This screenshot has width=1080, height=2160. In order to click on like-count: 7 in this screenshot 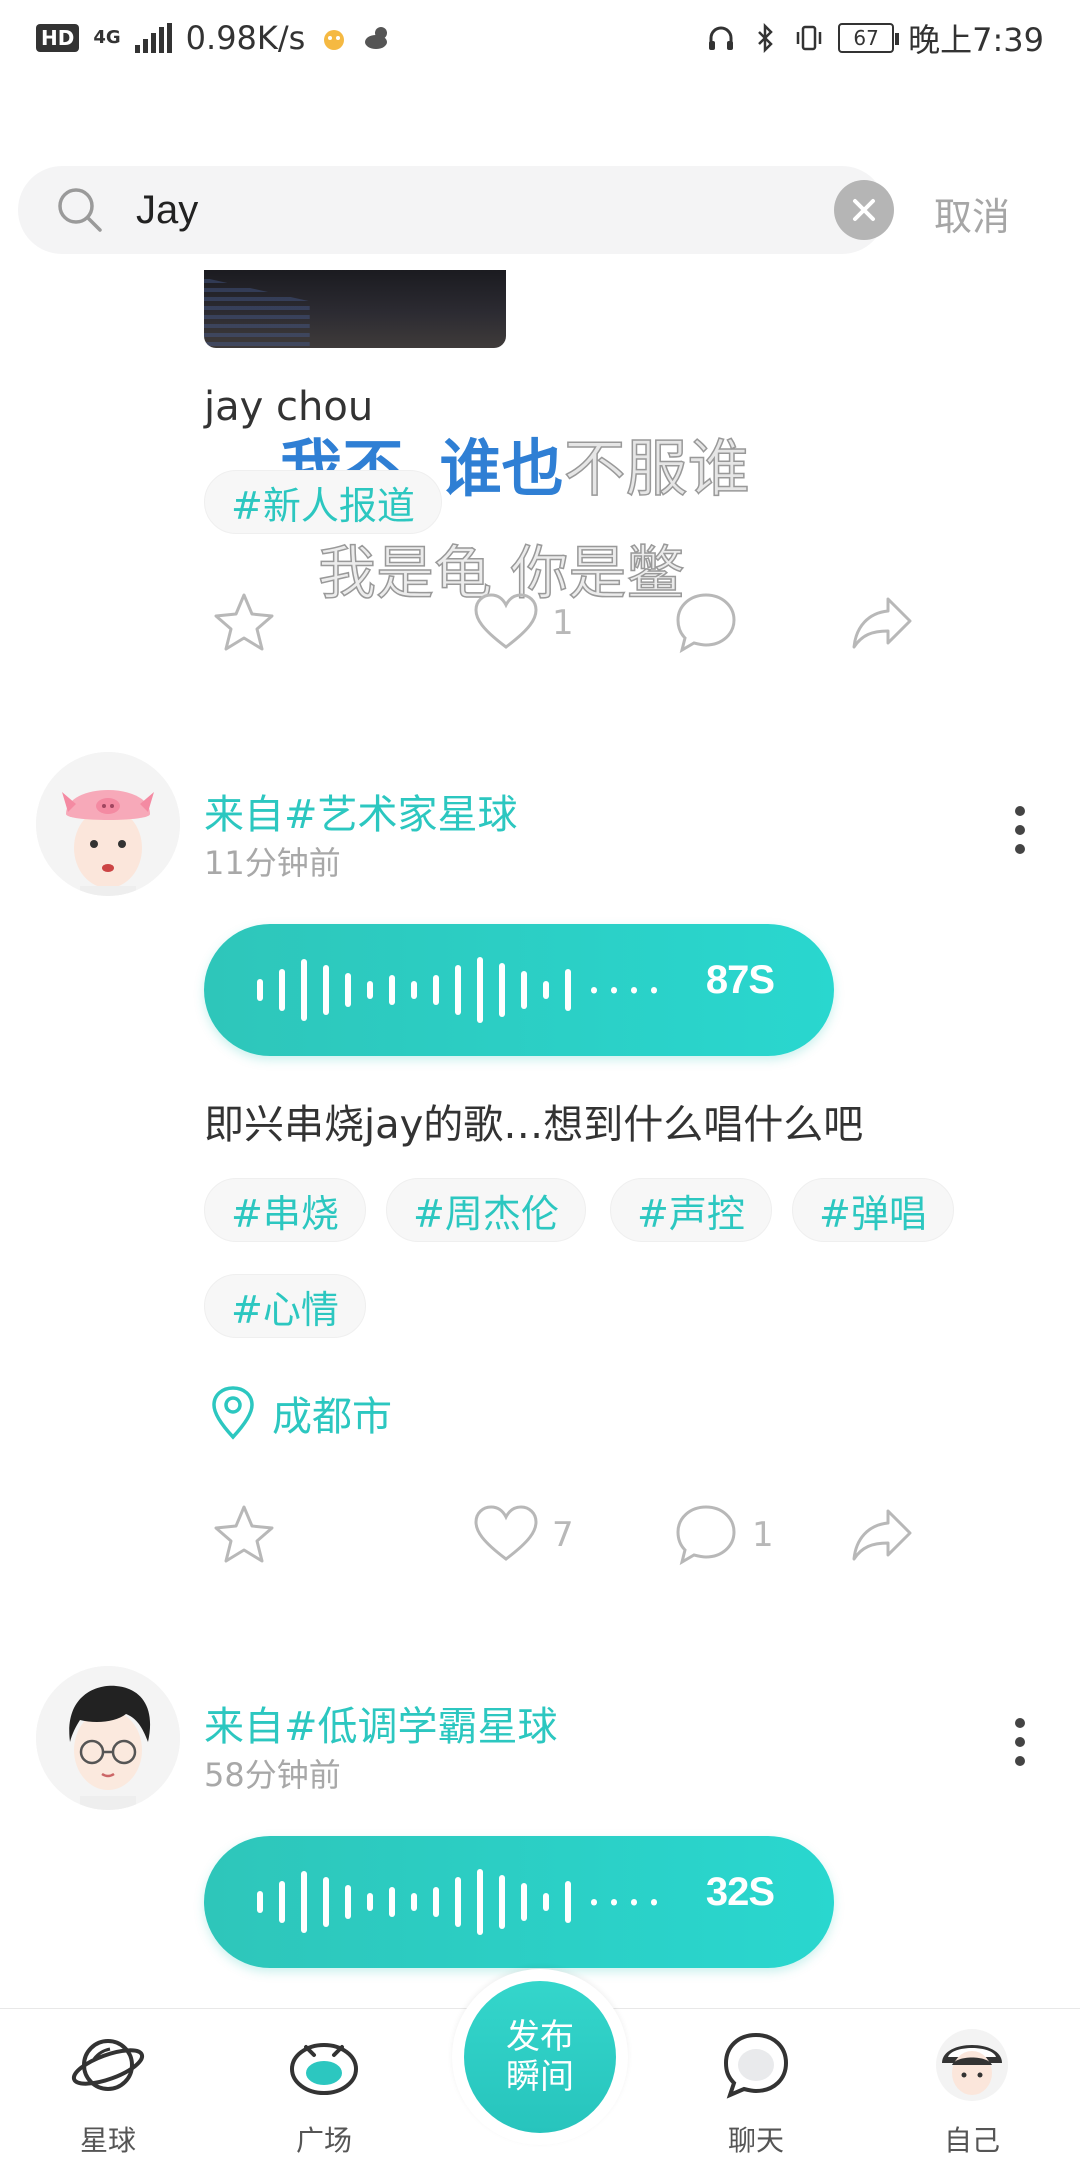, I will do `click(563, 1535)`.